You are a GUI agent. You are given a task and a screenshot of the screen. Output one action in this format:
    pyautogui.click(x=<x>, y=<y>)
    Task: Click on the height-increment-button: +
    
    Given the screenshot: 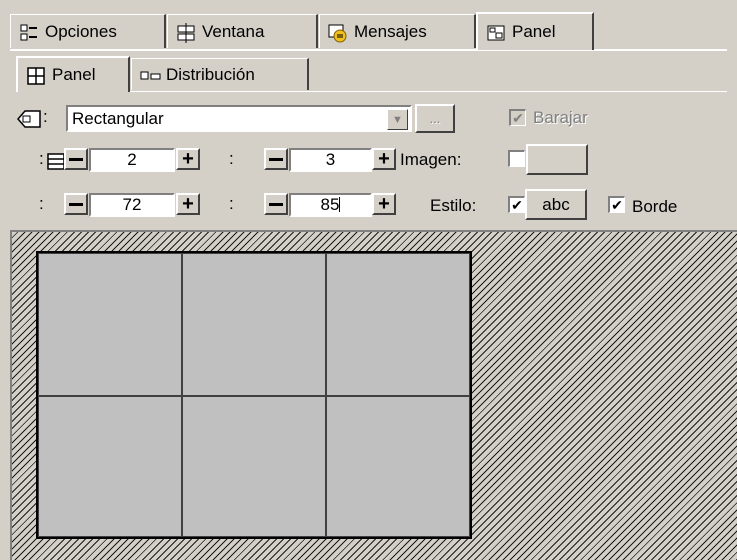 What is the action you would take?
    pyautogui.click(x=384, y=204)
    